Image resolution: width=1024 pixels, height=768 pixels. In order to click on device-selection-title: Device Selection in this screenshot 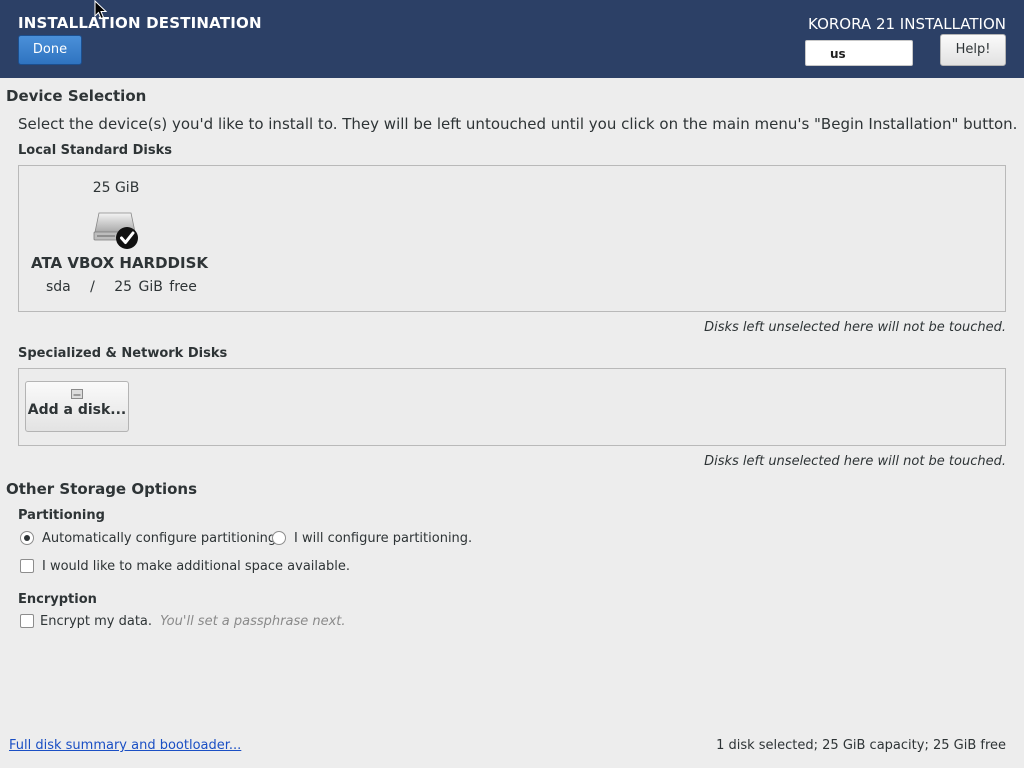, I will do `click(76, 96)`.